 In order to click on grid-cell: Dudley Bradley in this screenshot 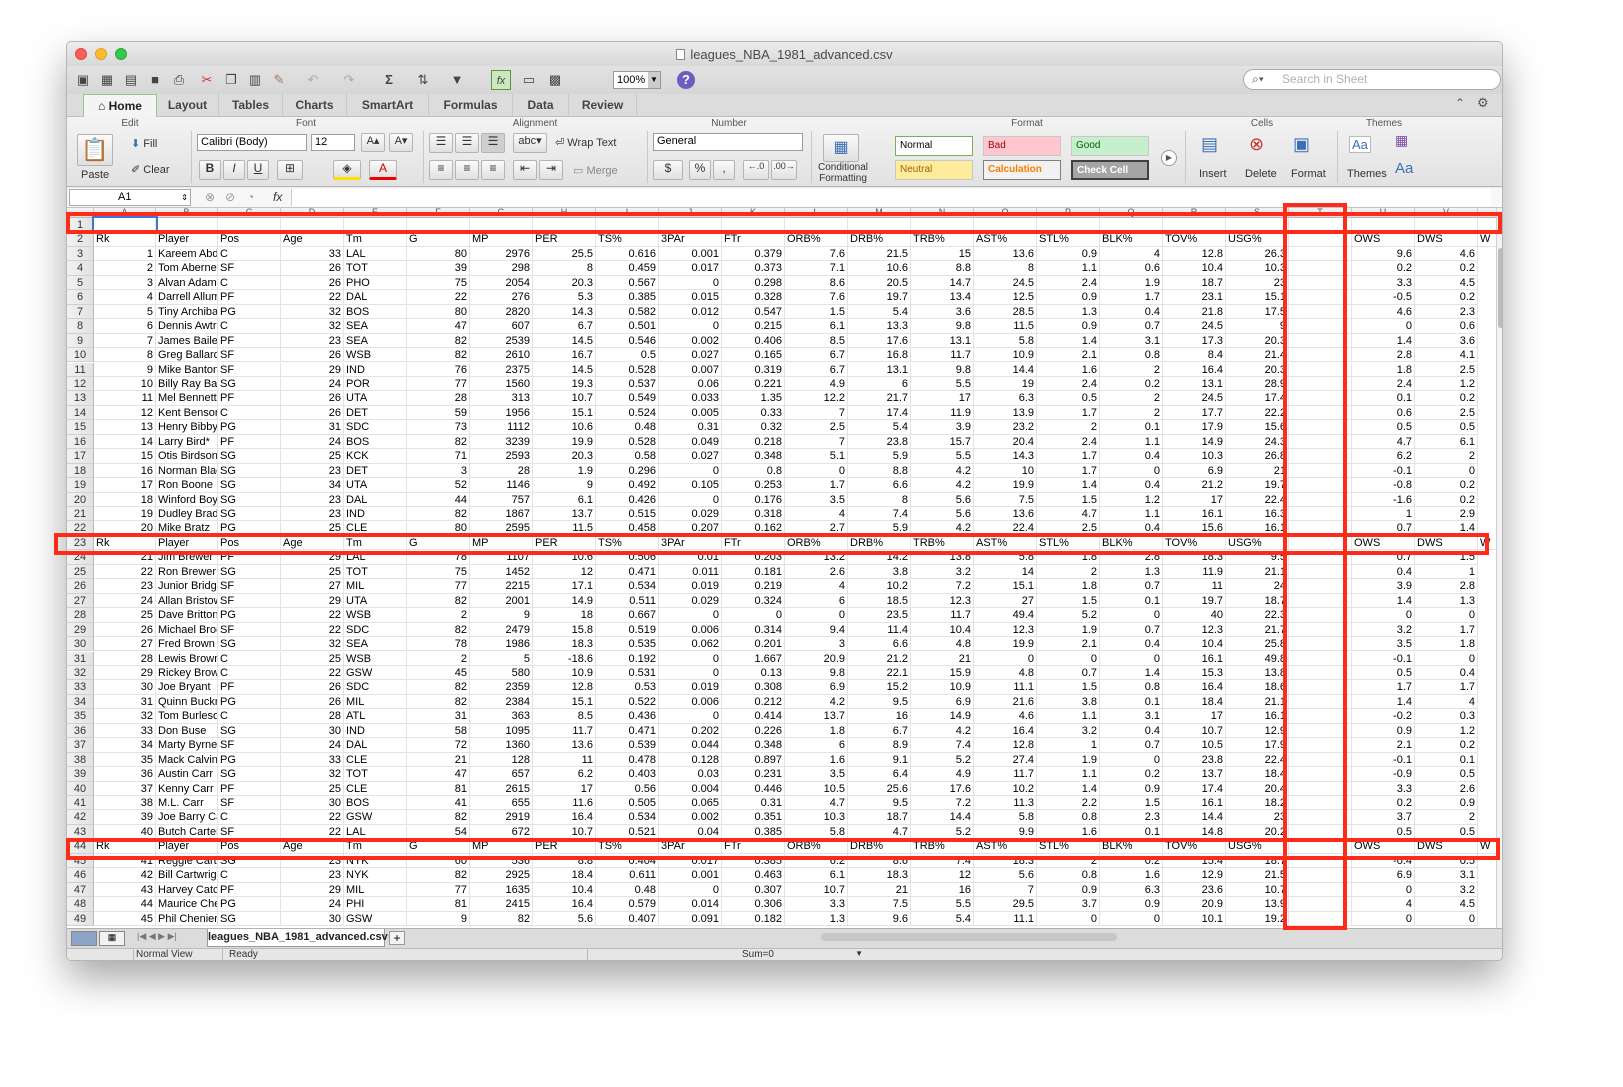, I will do `click(187, 514)`.